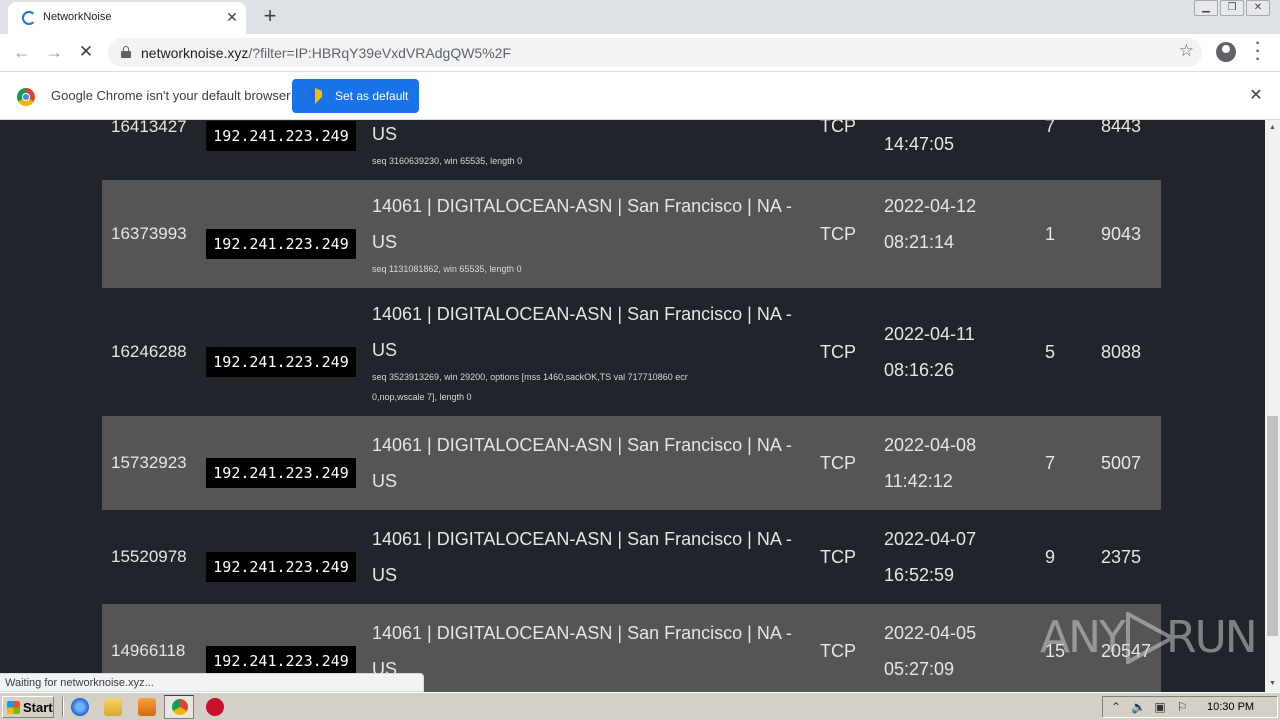 This screenshot has width=1280, height=720. Describe the element at coordinates (422, 397) in the screenshot. I see `packet-detail-line: 0,nop,wscale 7], length 0` at that location.